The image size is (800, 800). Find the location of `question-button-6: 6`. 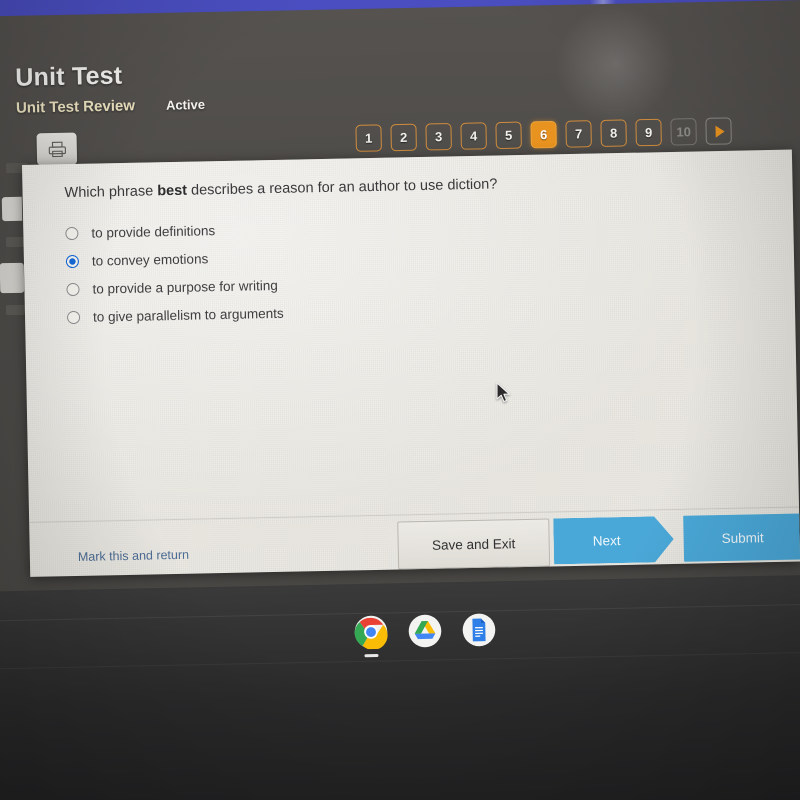

question-button-6: 6 is located at coordinates (543, 134).